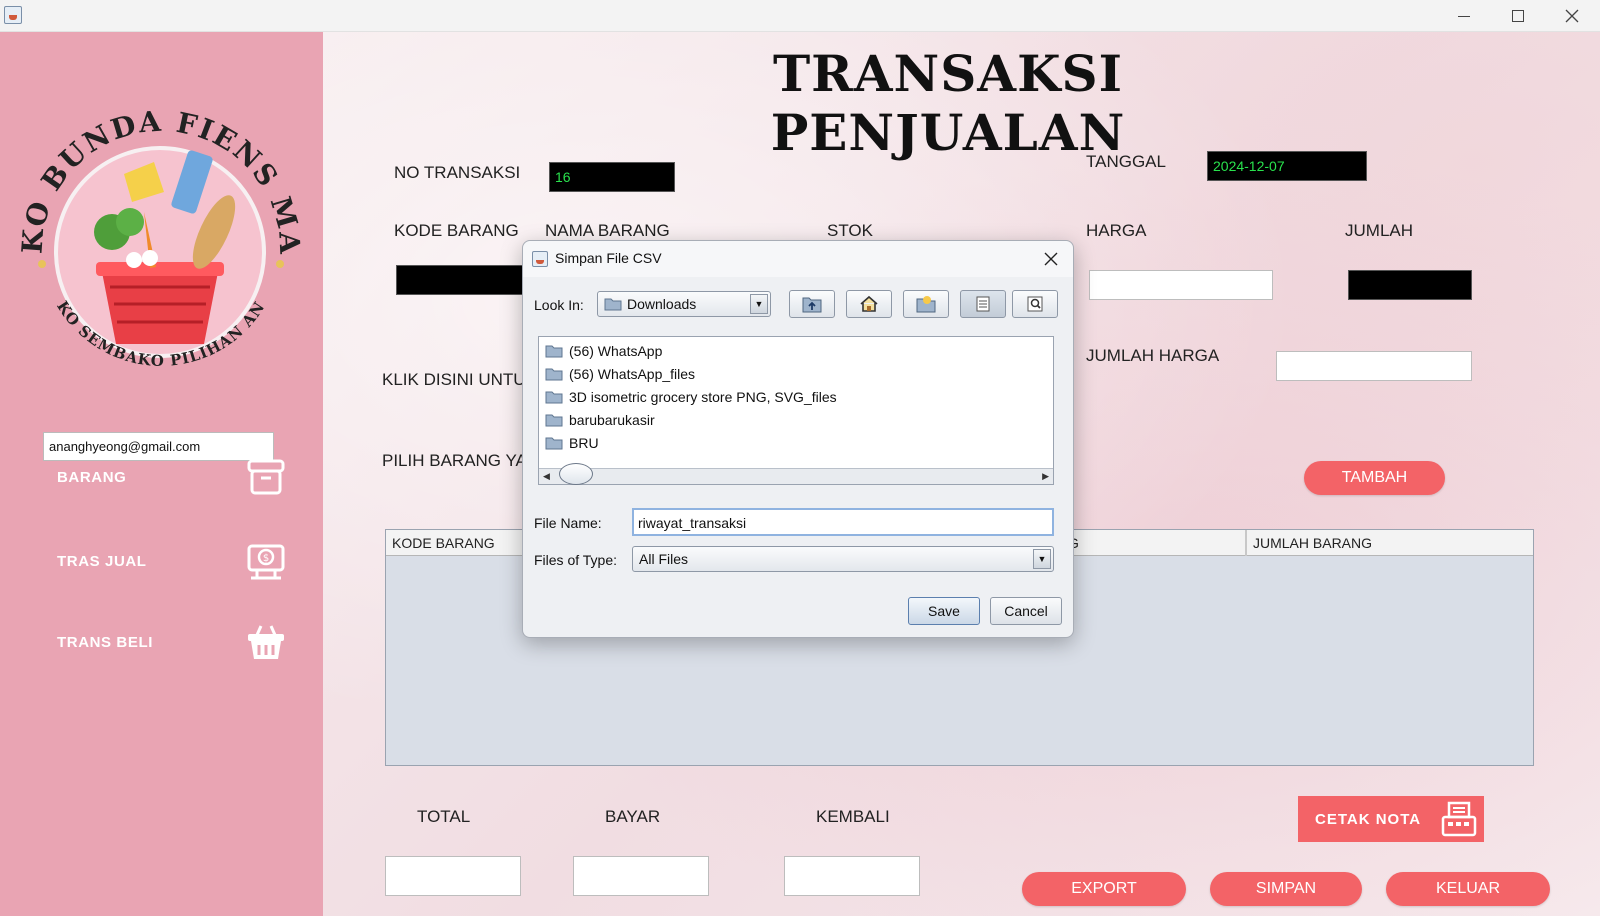 The image size is (1600, 916). Describe the element at coordinates (664, 559) in the screenshot. I see `files-of-type-value: All Files` at that location.